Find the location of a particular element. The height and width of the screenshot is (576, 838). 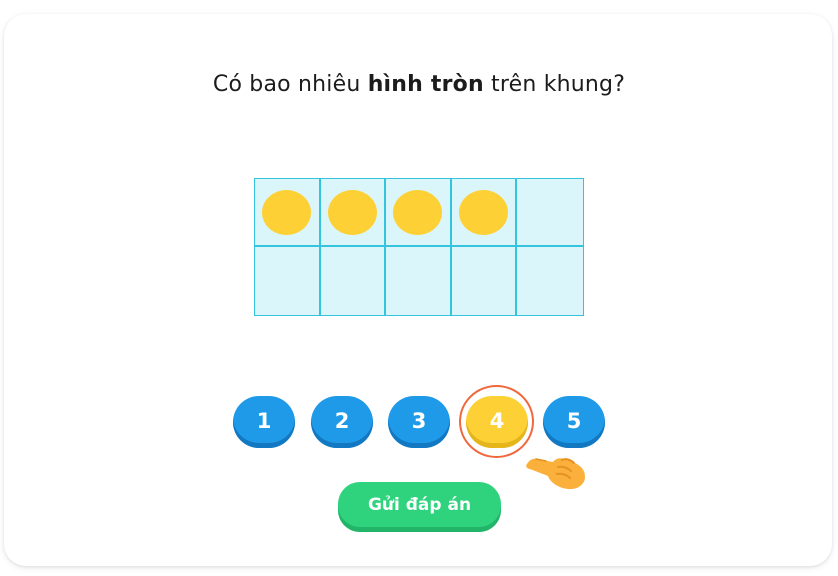

question-text: Có bao nhiêu hình tròn trên khung? is located at coordinates (419, 84).